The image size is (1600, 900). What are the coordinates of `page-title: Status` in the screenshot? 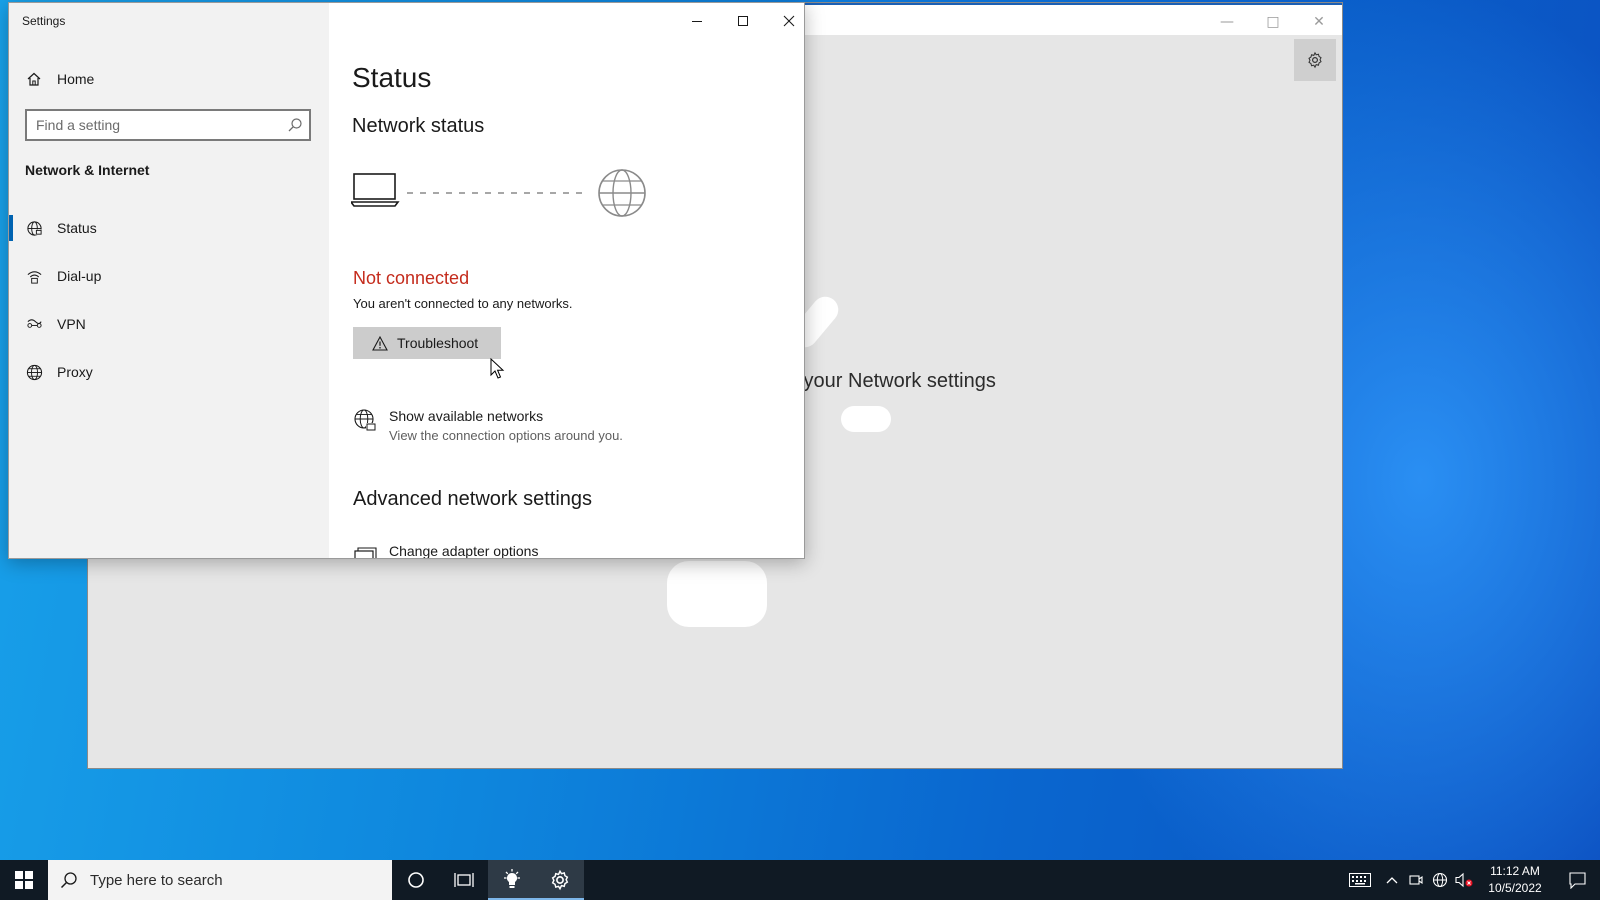 It's located at (392, 77).